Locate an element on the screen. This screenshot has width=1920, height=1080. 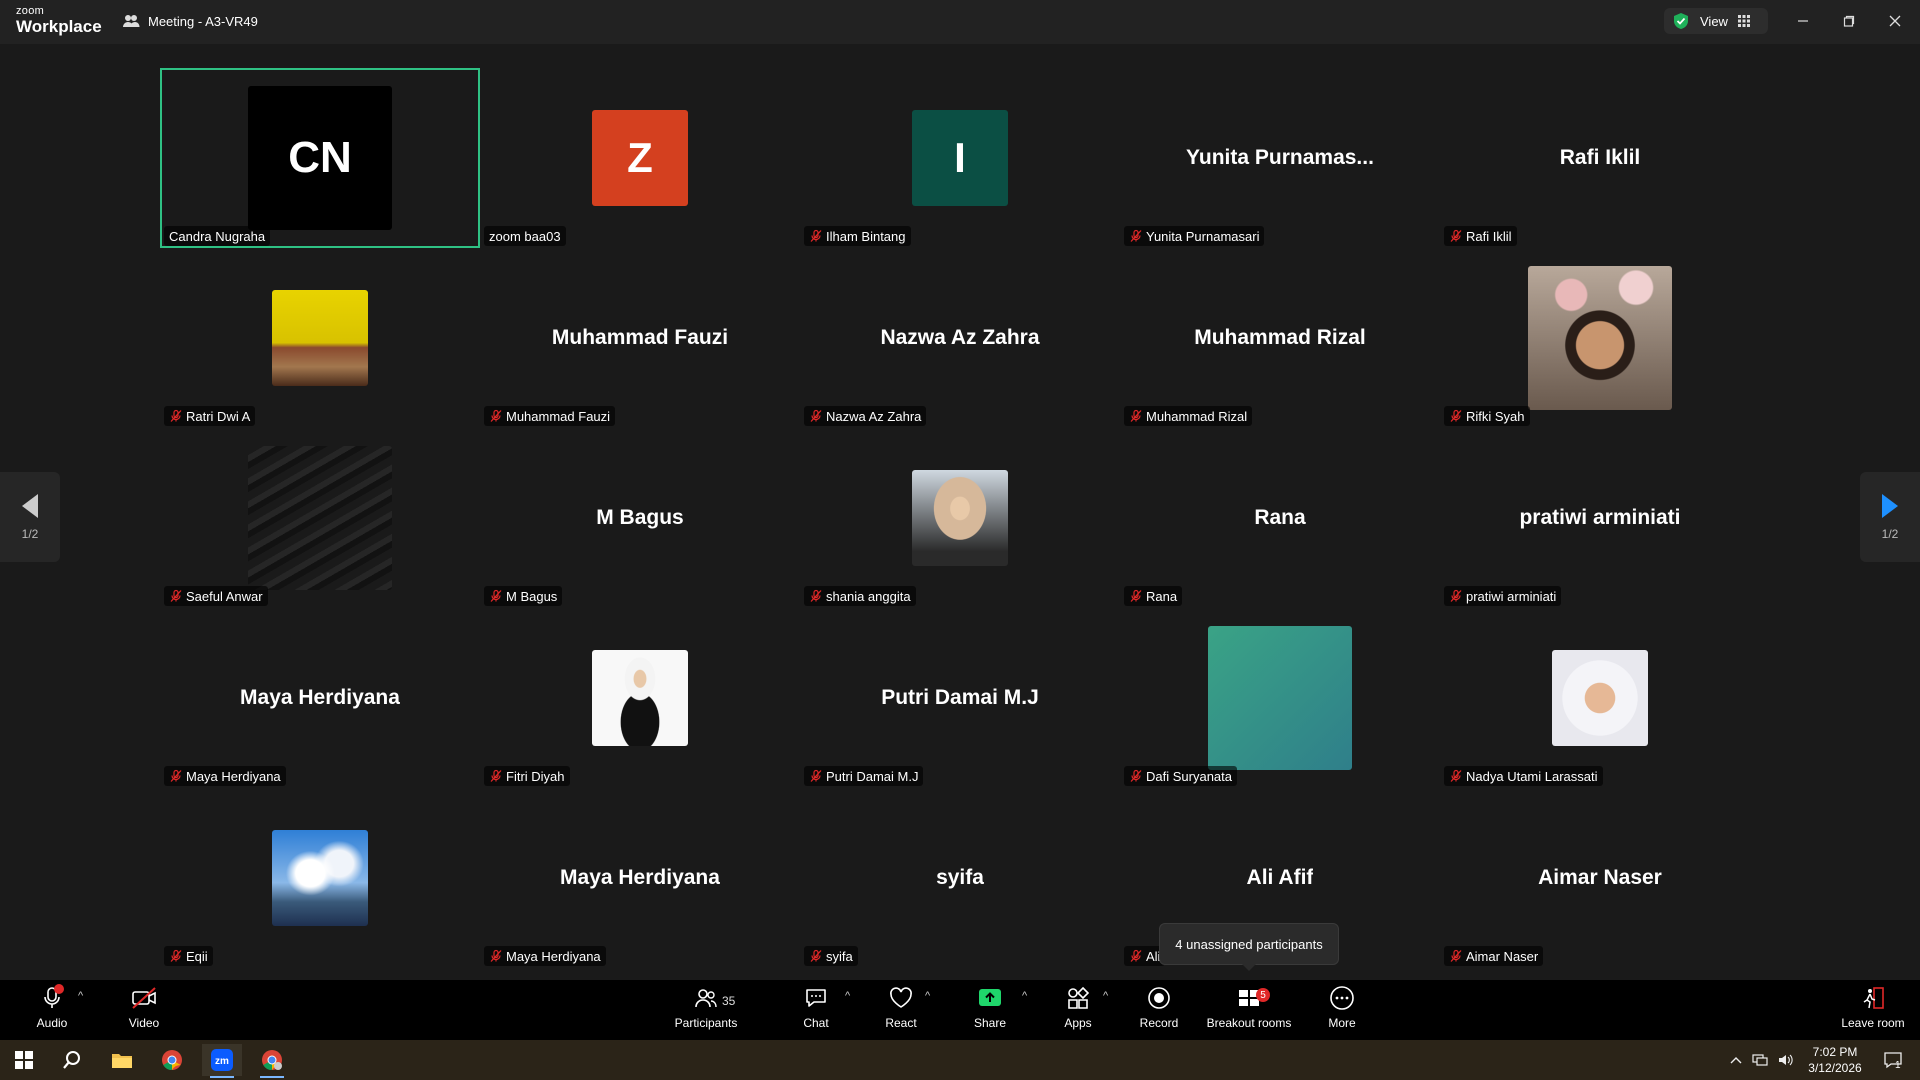
participant-name-tag: Muhammad Fauzi is located at coordinates (550, 416).